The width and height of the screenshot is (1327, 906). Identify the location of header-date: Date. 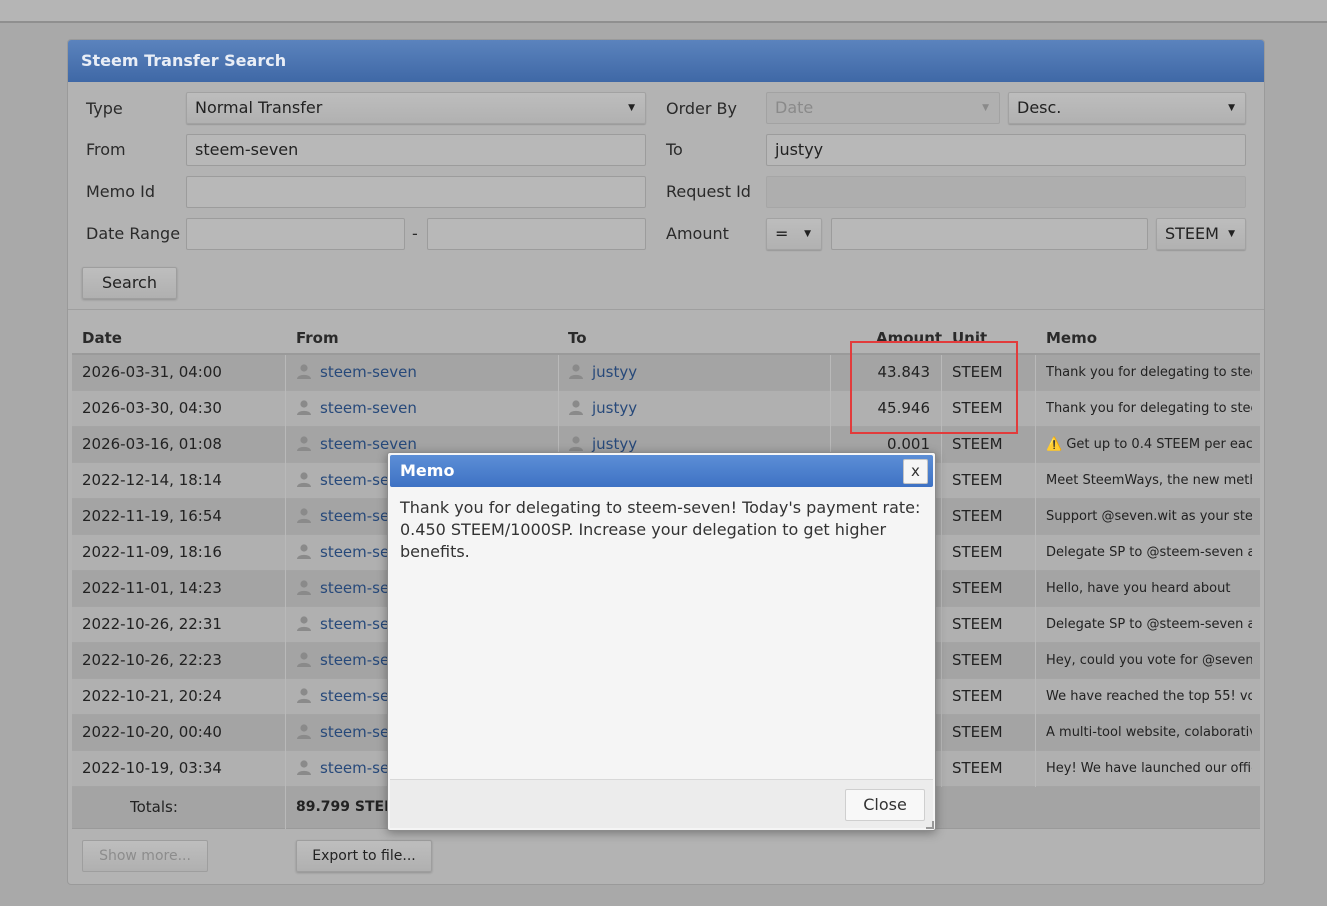
(102, 338).